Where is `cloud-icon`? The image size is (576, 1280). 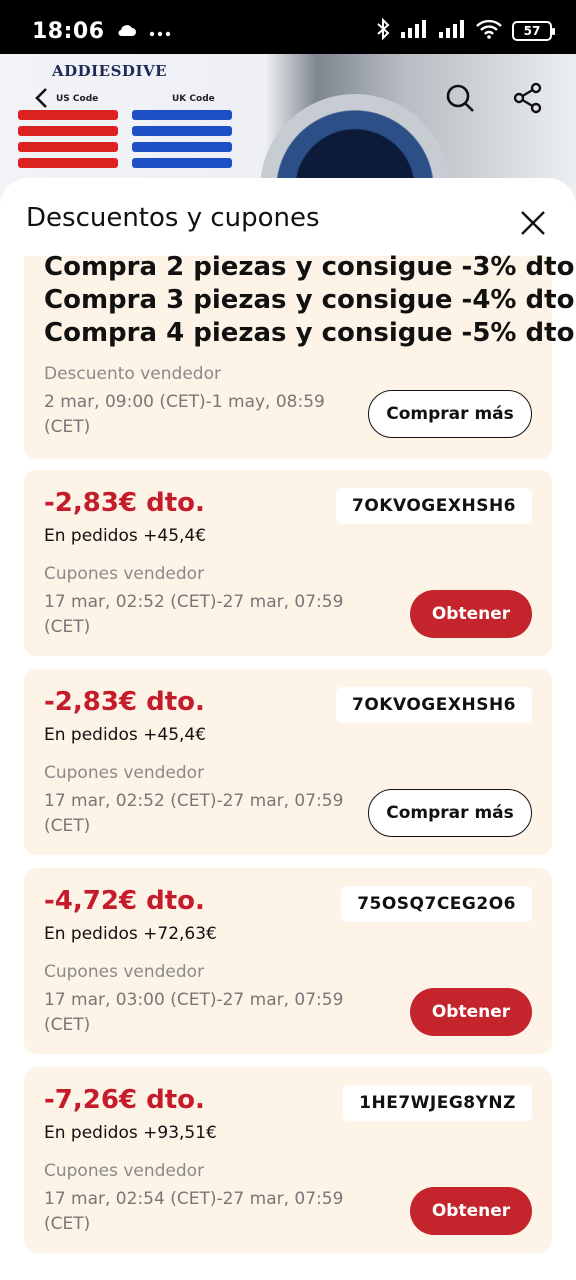
cloud-icon is located at coordinates (127, 31).